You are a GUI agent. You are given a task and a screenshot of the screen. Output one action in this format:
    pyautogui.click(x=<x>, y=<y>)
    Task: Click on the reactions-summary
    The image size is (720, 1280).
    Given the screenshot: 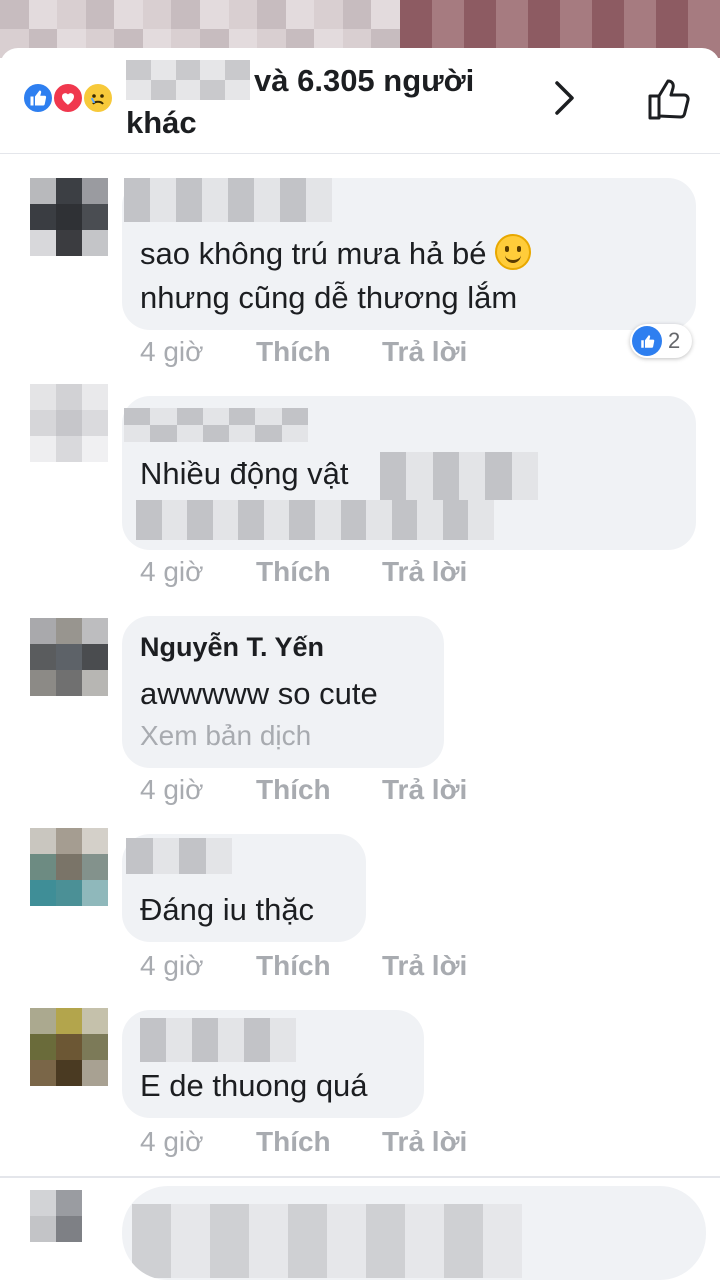 What is the action you would take?
    pyautogui.click(x=72, y=99)
    